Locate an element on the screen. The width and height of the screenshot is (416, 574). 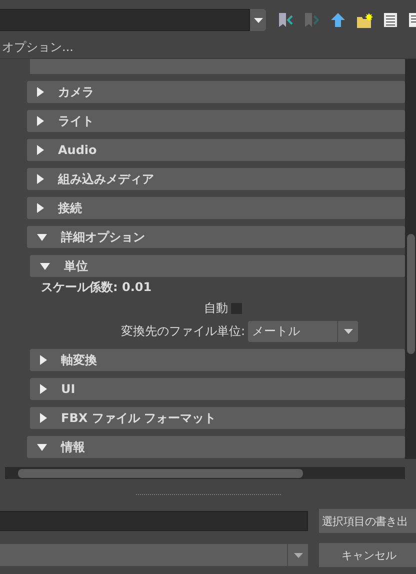
section-header: UI is located at coordinates (217, 389).